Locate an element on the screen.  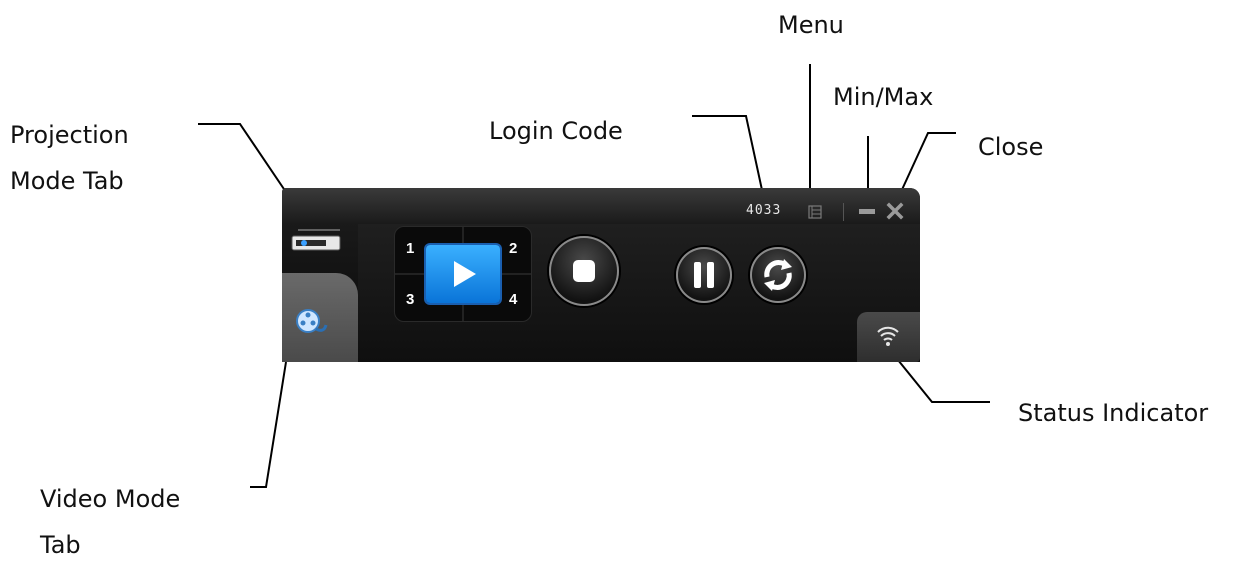
title-separator is located at coordinates (843, 212).